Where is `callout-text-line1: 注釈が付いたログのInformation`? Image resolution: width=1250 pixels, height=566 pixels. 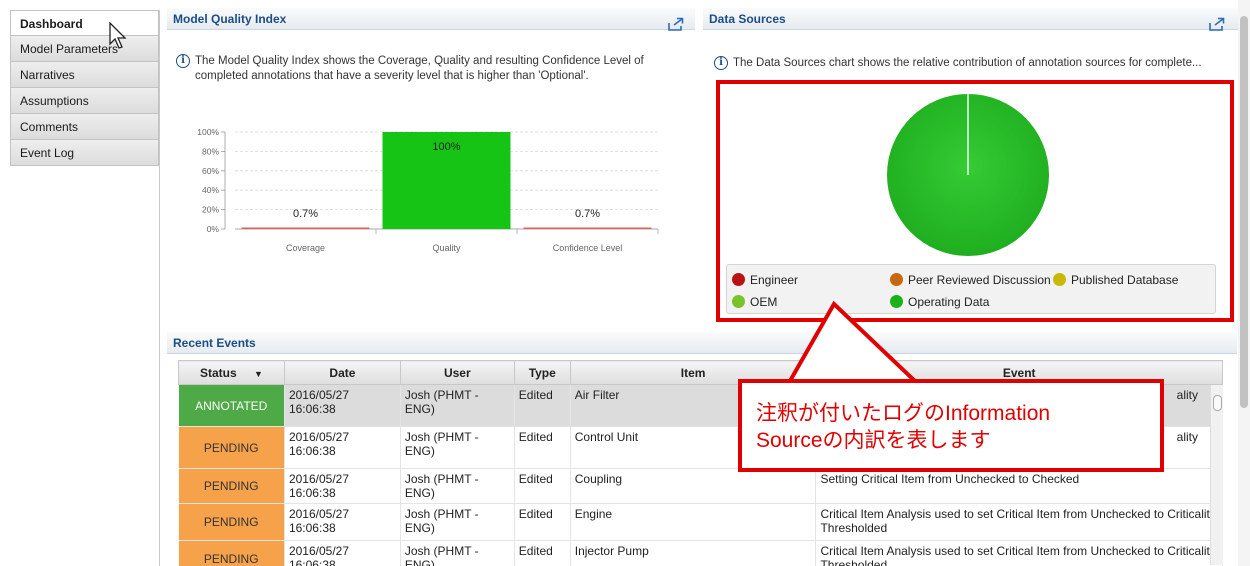
callout-text-line1: 注釈が付いたログのInformation is located at coordinates (903, 413).